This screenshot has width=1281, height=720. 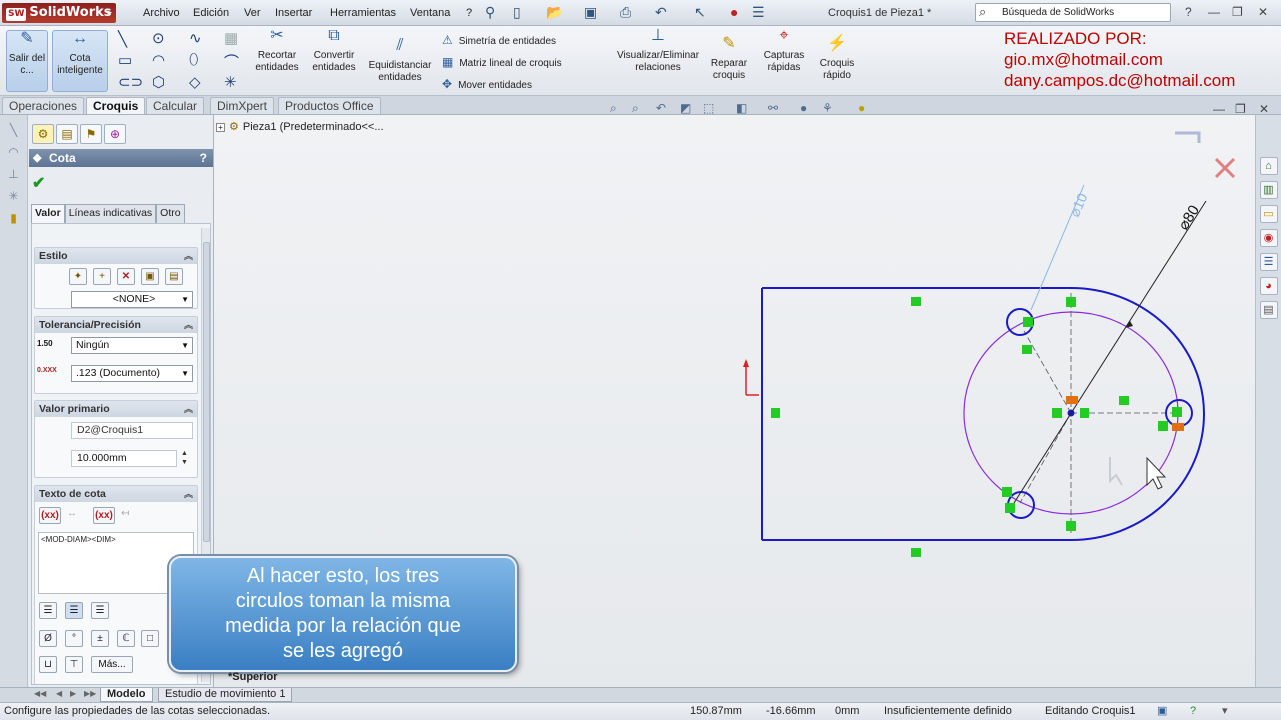 I want to click on menu-ver: Ver, so click(x=252, y=13).